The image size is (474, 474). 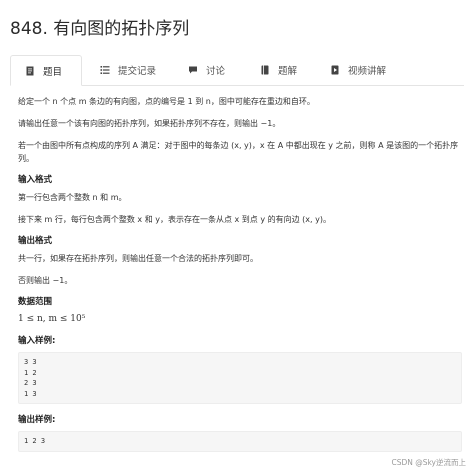 What do you see at coordinates (193, 70) in the screenshot?
I see `chat-icon` at bounding box center [193, 70].